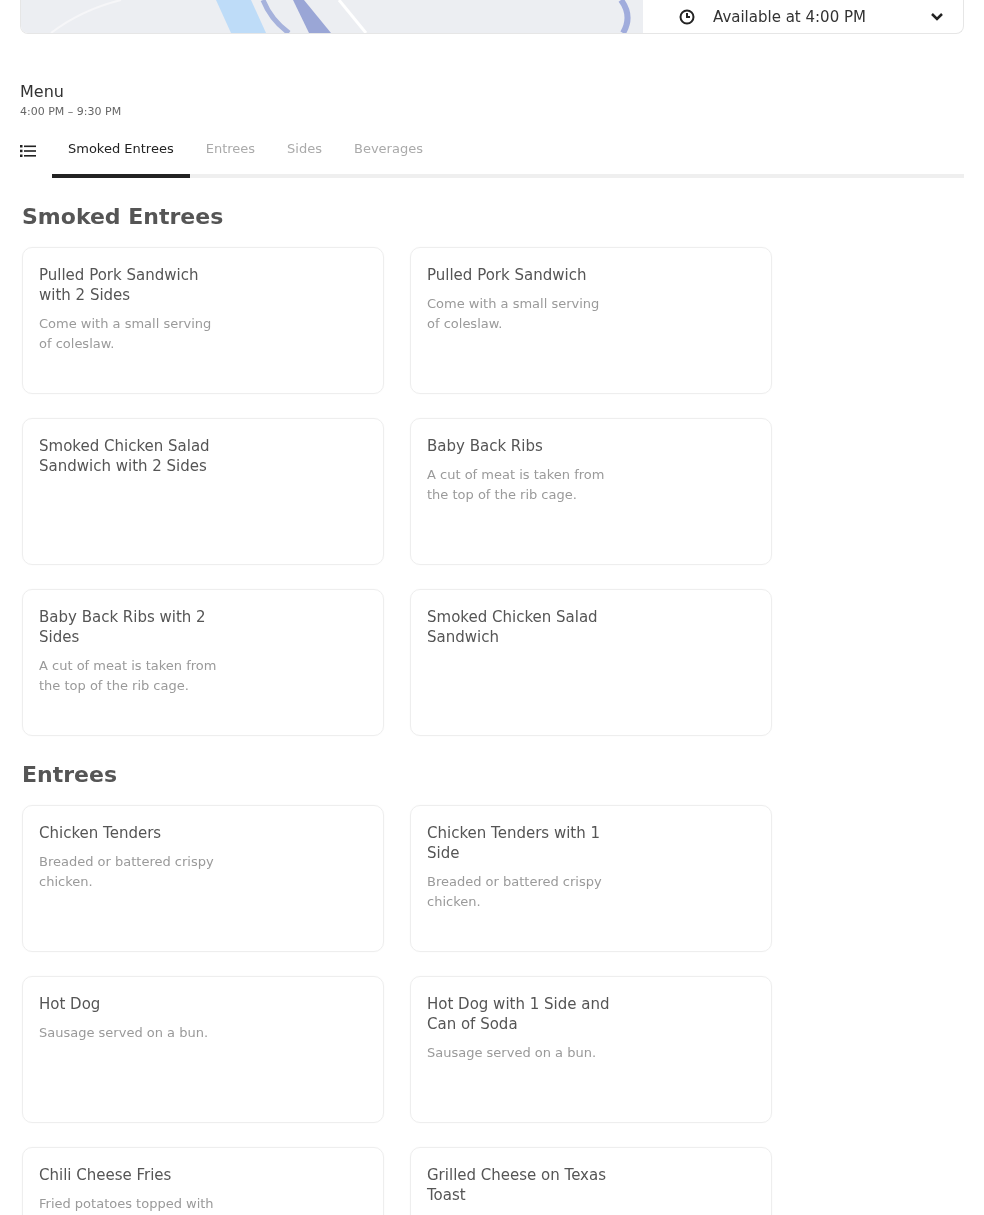 This screenshot has height=1215, width=984. I want to click on item-name: Chicken Tenders with 1 Side, so click(514, 843).